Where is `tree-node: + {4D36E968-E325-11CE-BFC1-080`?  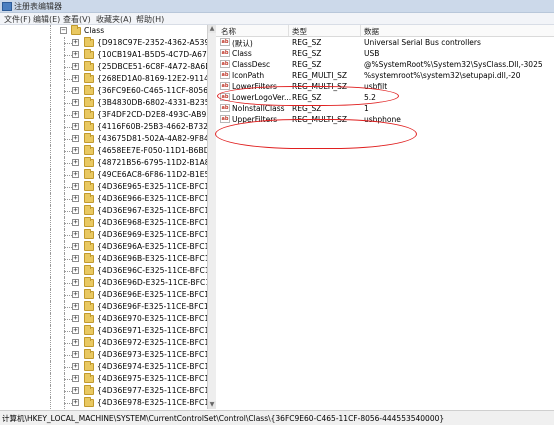 tree-node: + {4D36E968-E325-11CE-BFC1-080 is located at coordinates (104, 223).